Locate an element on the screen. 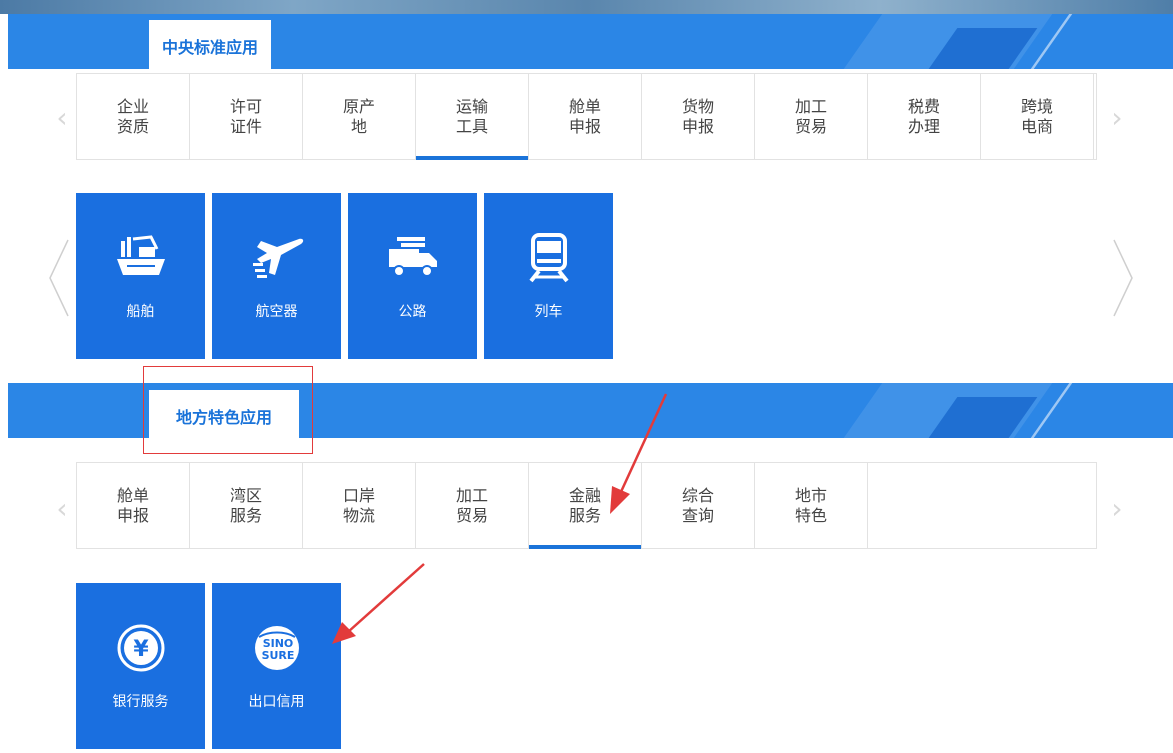  central-tab: 税费 办理 is located at coordinates (924, 116).